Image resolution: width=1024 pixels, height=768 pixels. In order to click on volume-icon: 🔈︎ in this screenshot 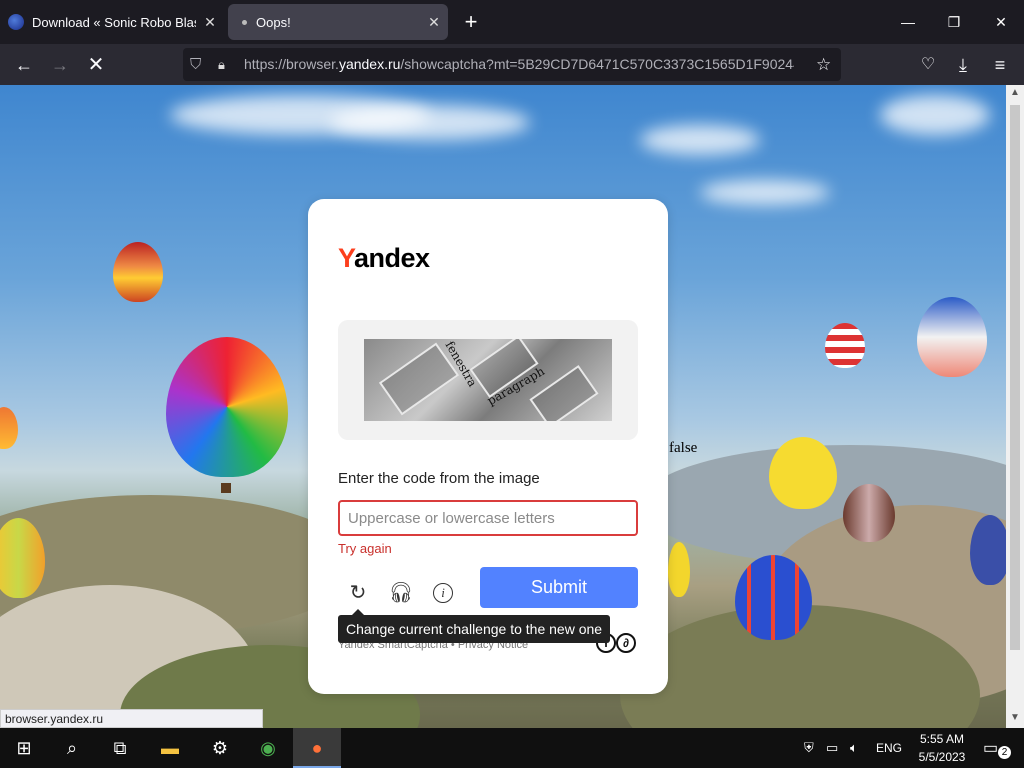, I will do `click(854, 748)`.